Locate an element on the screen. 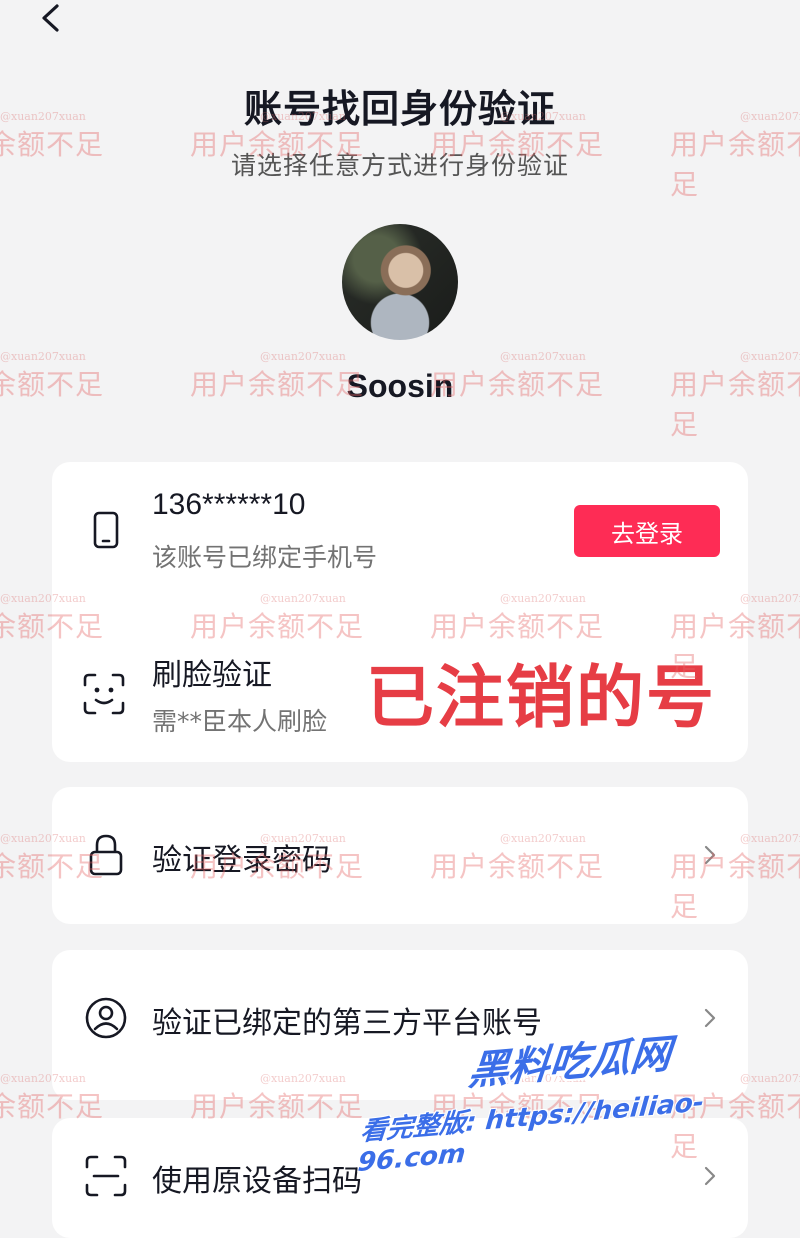 This screenshot has height=1238, width=800. username: Soosin is located at coordinates (400, 386).